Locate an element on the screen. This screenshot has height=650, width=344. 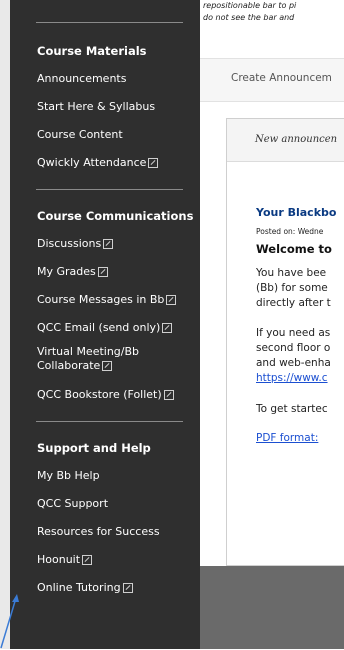
sidebar-item-discussions: Discussions is located at coordinates (105, 244).